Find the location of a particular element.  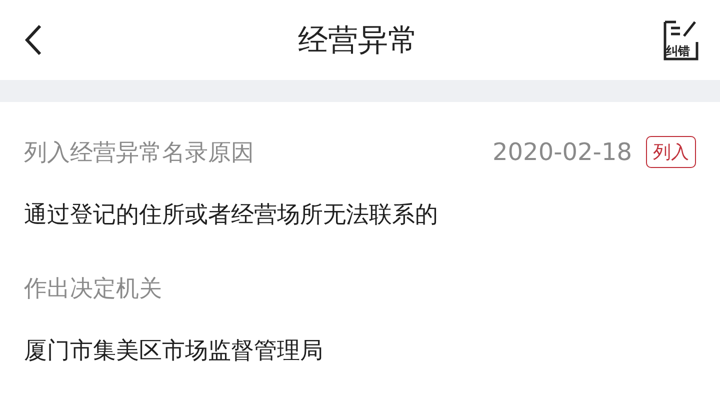

field-value: 通过登记的住所或者经营场所无法联系的 is located at coordinates (231, 215).